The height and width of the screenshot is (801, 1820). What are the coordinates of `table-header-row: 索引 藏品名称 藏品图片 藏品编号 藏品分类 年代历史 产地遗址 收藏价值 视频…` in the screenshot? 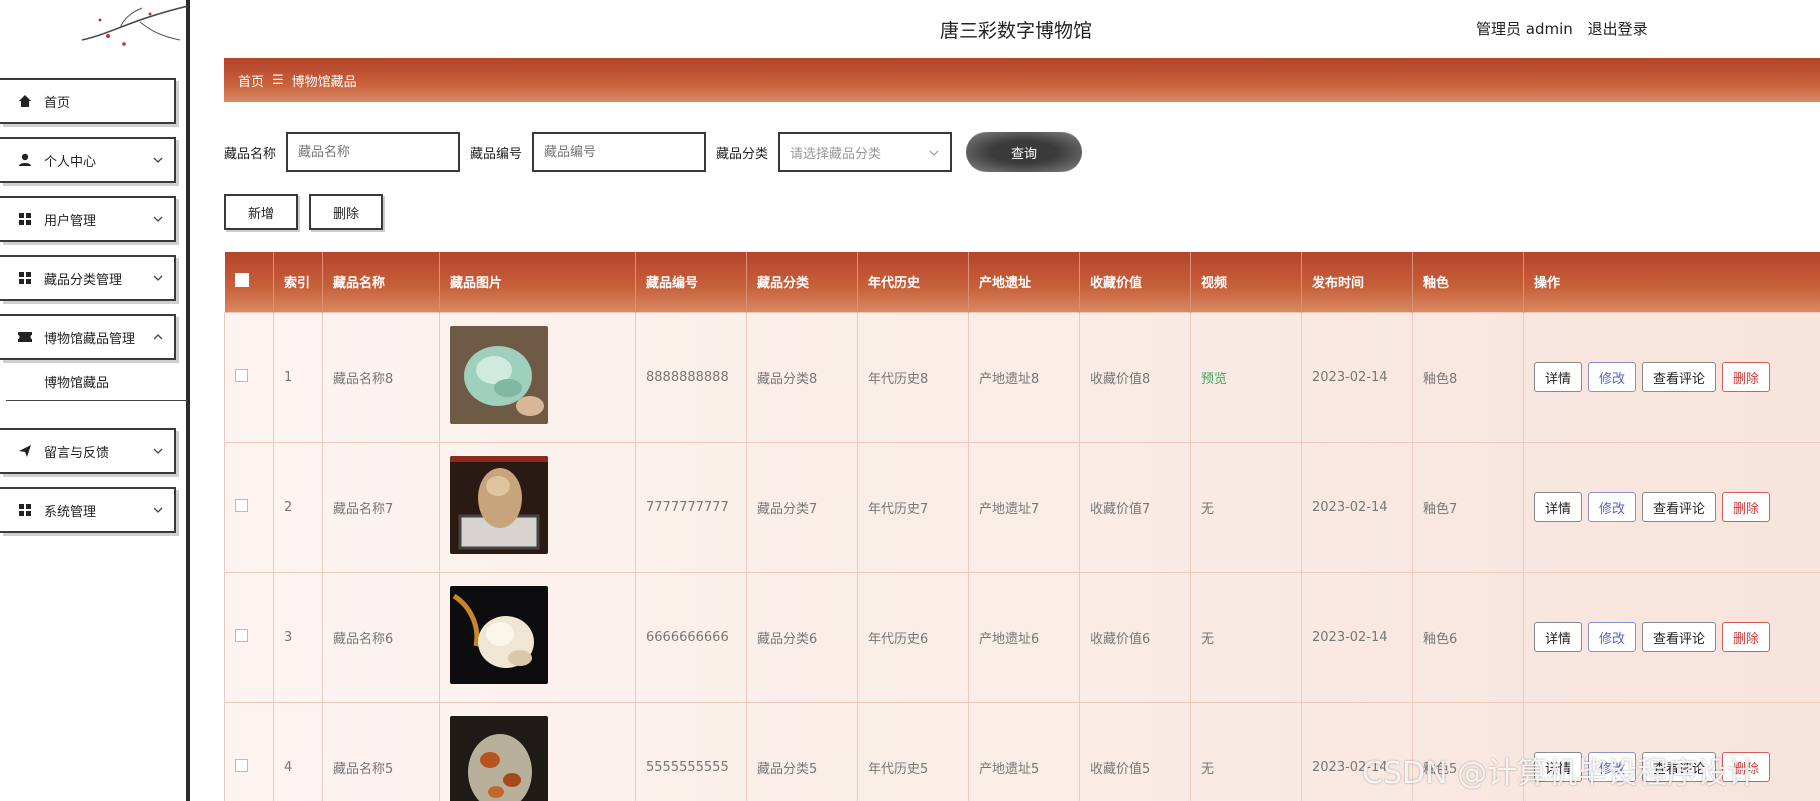 It's located at (1022, 282).